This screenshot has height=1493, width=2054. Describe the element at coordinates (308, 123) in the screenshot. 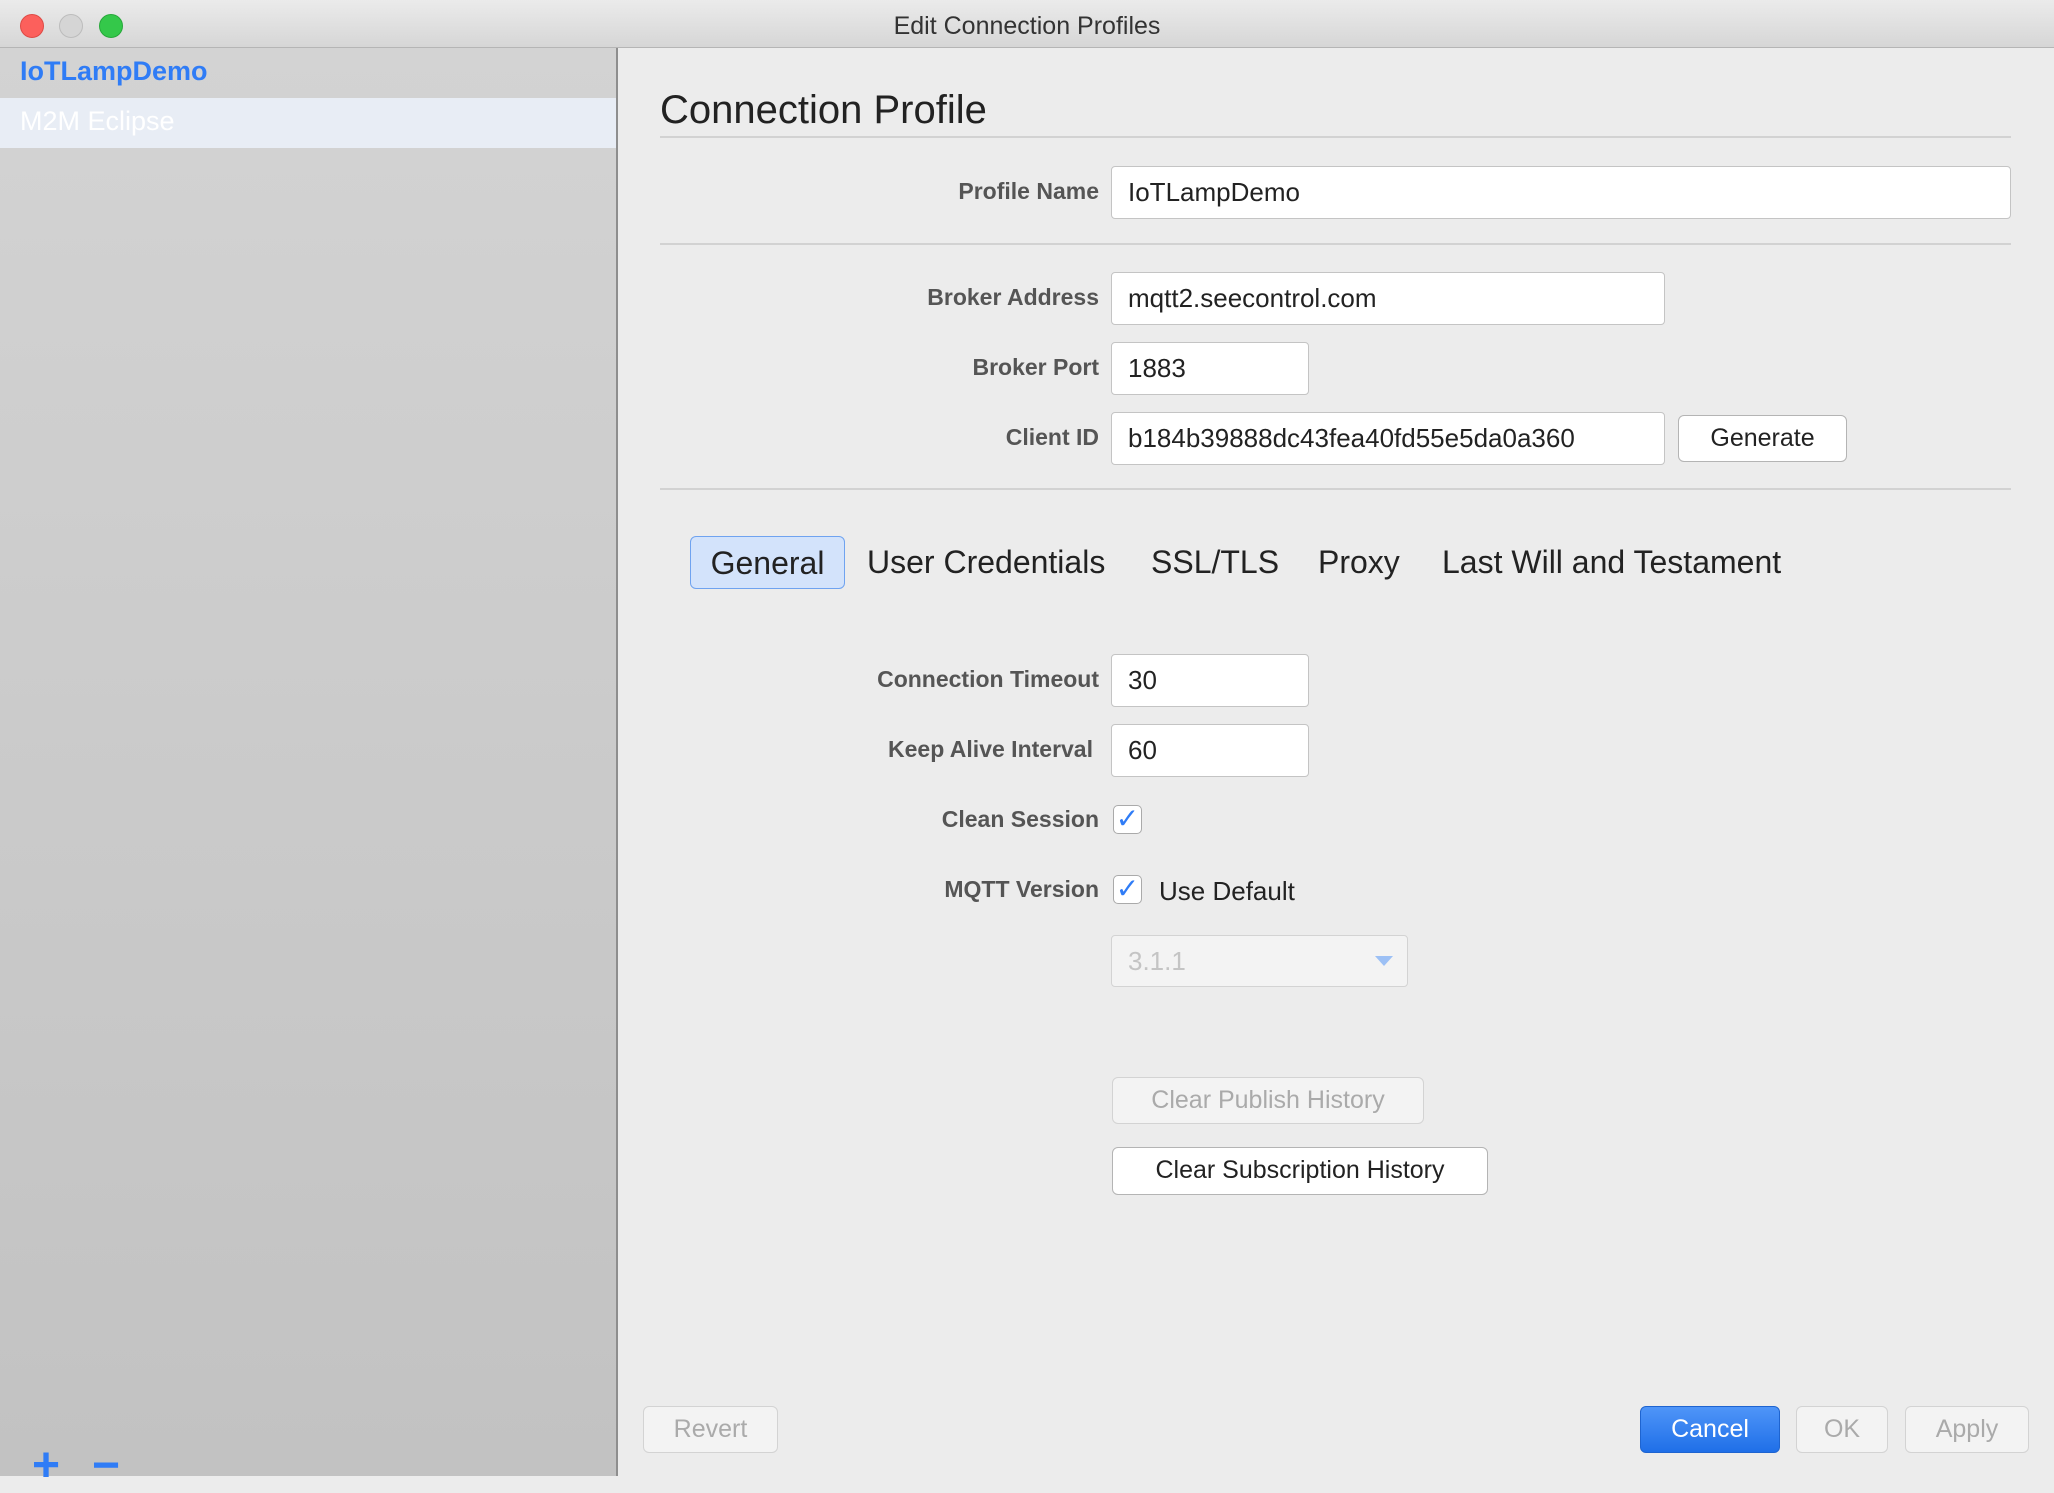

I see `profile-item-m2m-eclipse: M2M Eclipse` at that location.